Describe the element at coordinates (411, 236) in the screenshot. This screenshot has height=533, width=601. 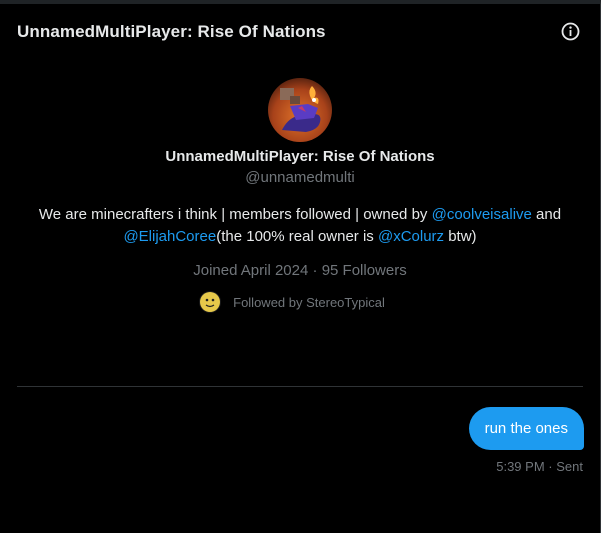
I see `mention-link: @xColurz` at that location.